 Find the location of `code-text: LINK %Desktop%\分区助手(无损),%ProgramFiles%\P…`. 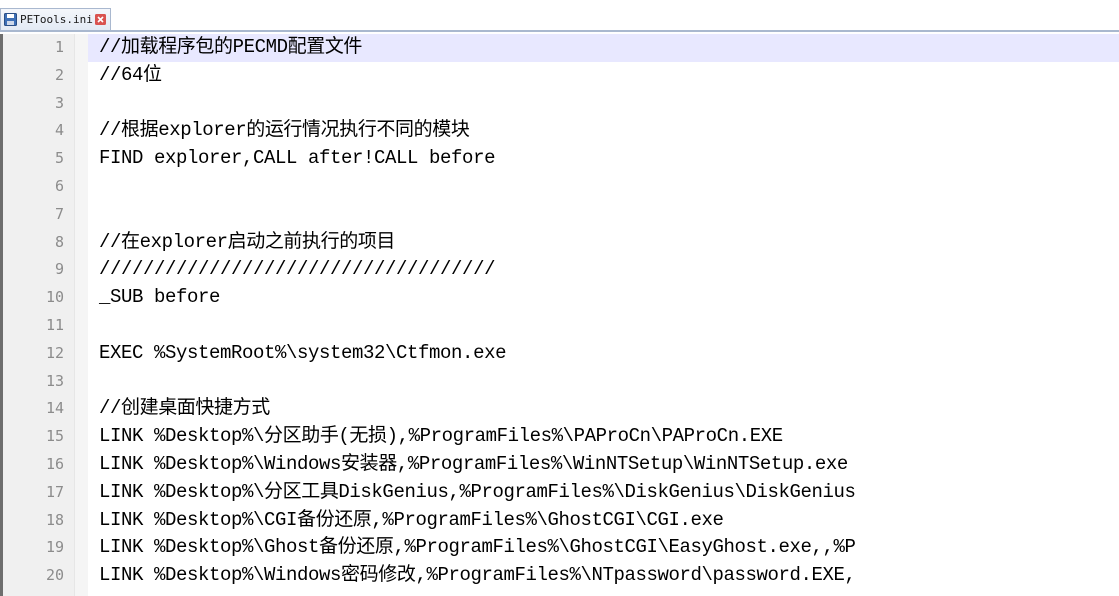

code-text: LINK %Desktop%\分区助手(无损),%ProgramFiles%\P… is located at coordinates (441, 436).